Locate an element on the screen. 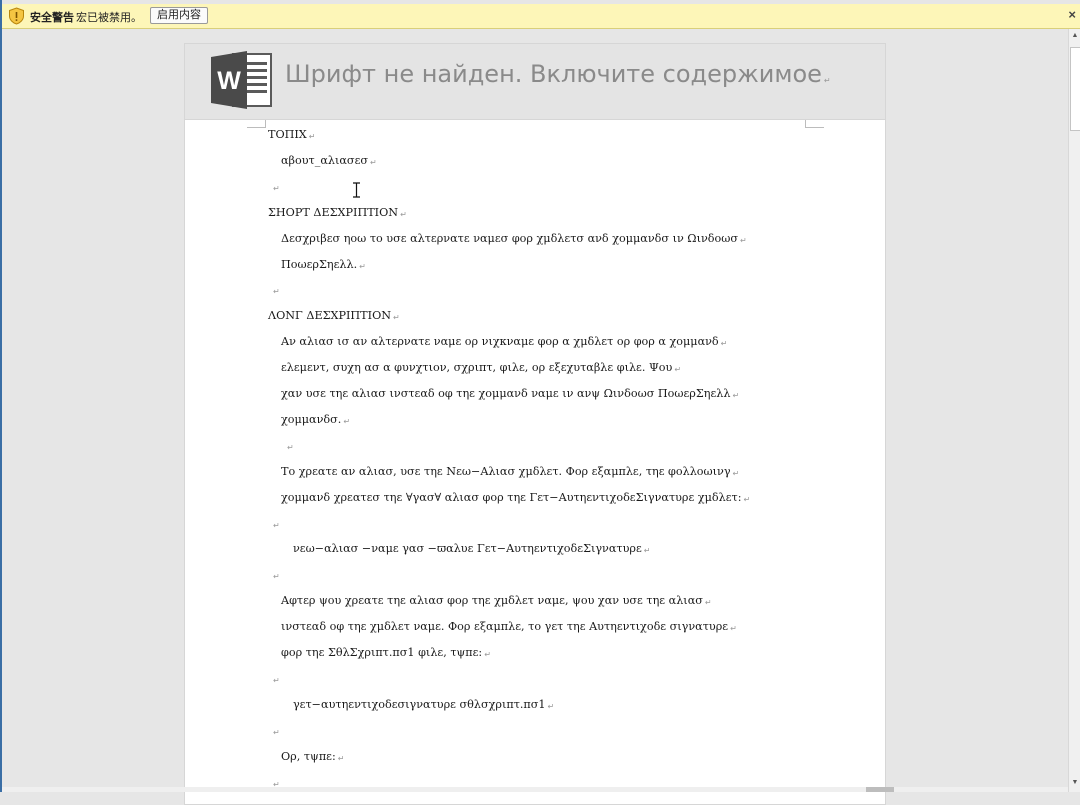 The width and height of the screenshot is (1080, 805). document-line: Ορ, τψπε: ↵ is located at coordinates (312, 758).